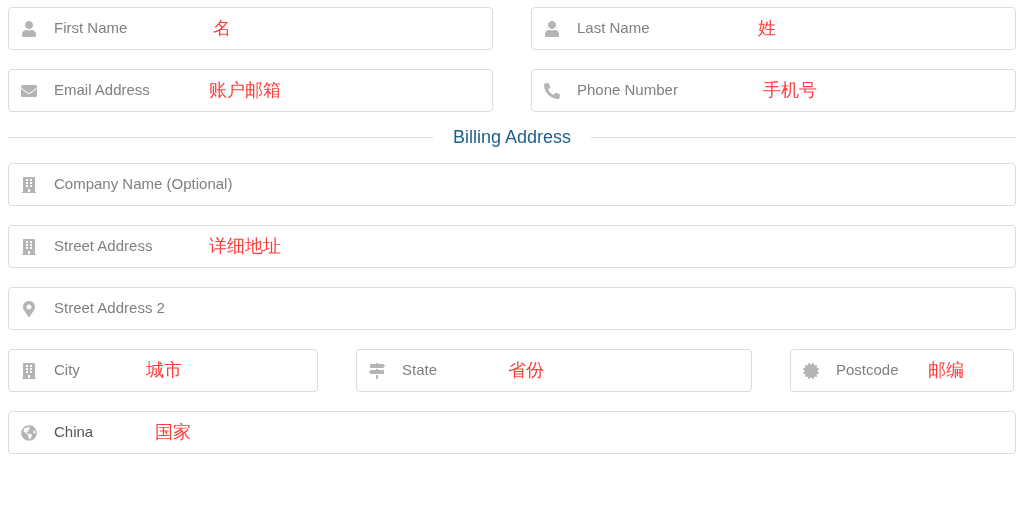 This screenshot has height=507, width=1024. Describe the element at coordinates (164, 370) in the screenshot. I see `annotation-text: 城市` at that location.